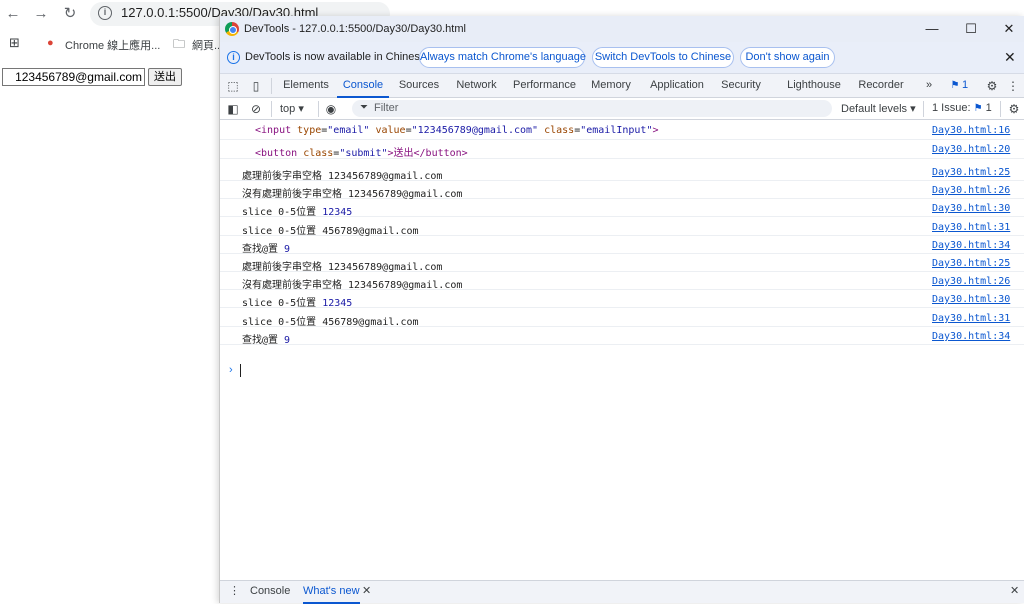  What do you see at coordinates (233, 57) in the screenshot?
I see `info-icon: i` at bounding box center [233, 57].